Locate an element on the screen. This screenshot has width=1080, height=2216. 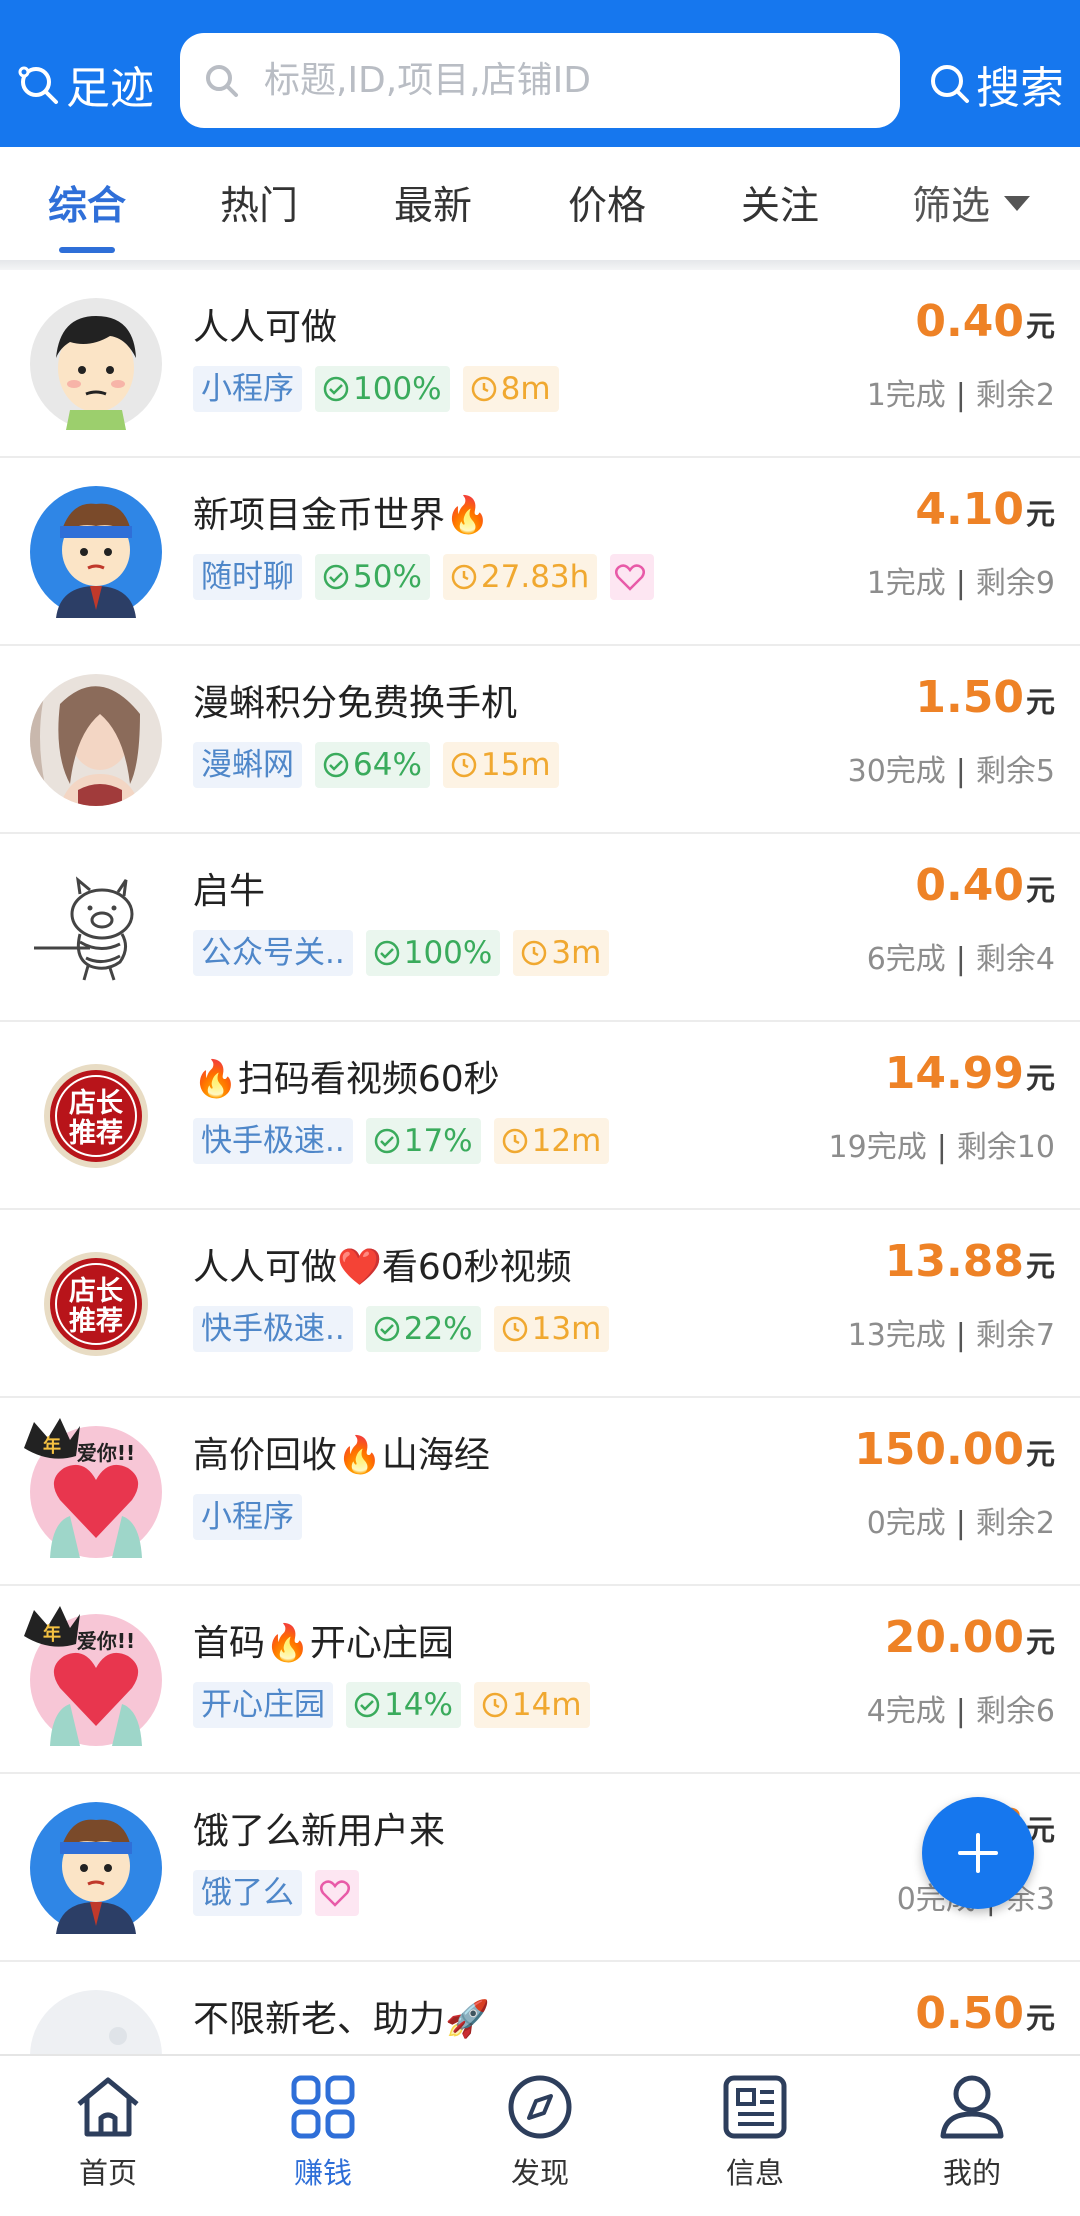
nav-label: 发现 is located at coordinates (539, 2173).